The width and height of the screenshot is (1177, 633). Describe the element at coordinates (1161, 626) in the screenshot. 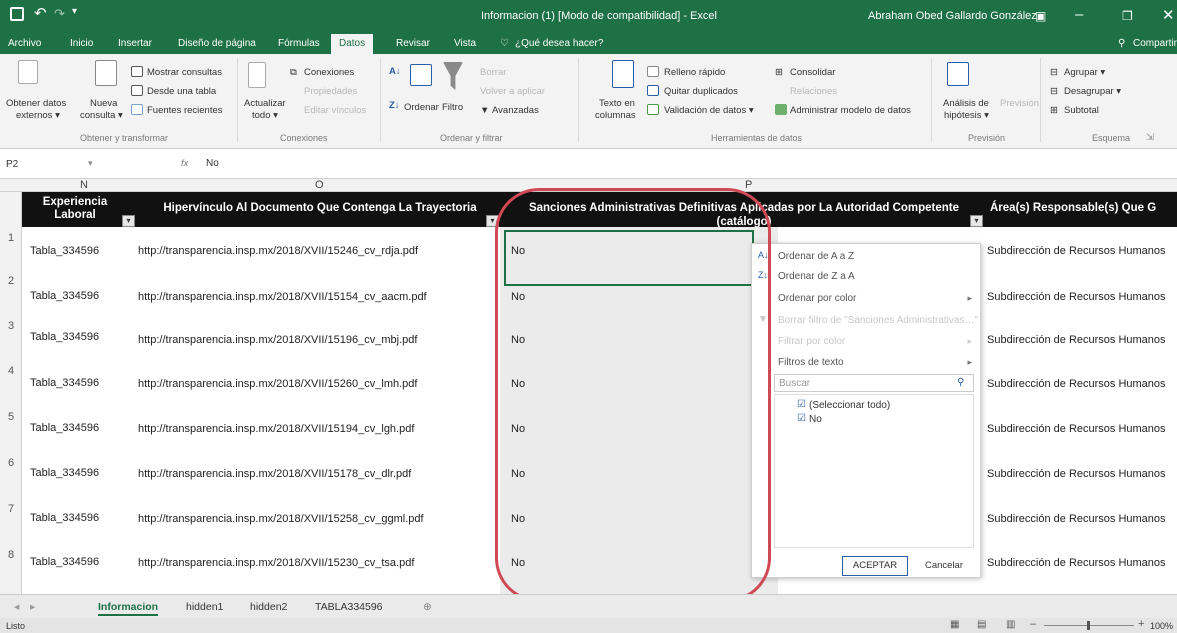

I see `zoom-level: 100%` at that location.